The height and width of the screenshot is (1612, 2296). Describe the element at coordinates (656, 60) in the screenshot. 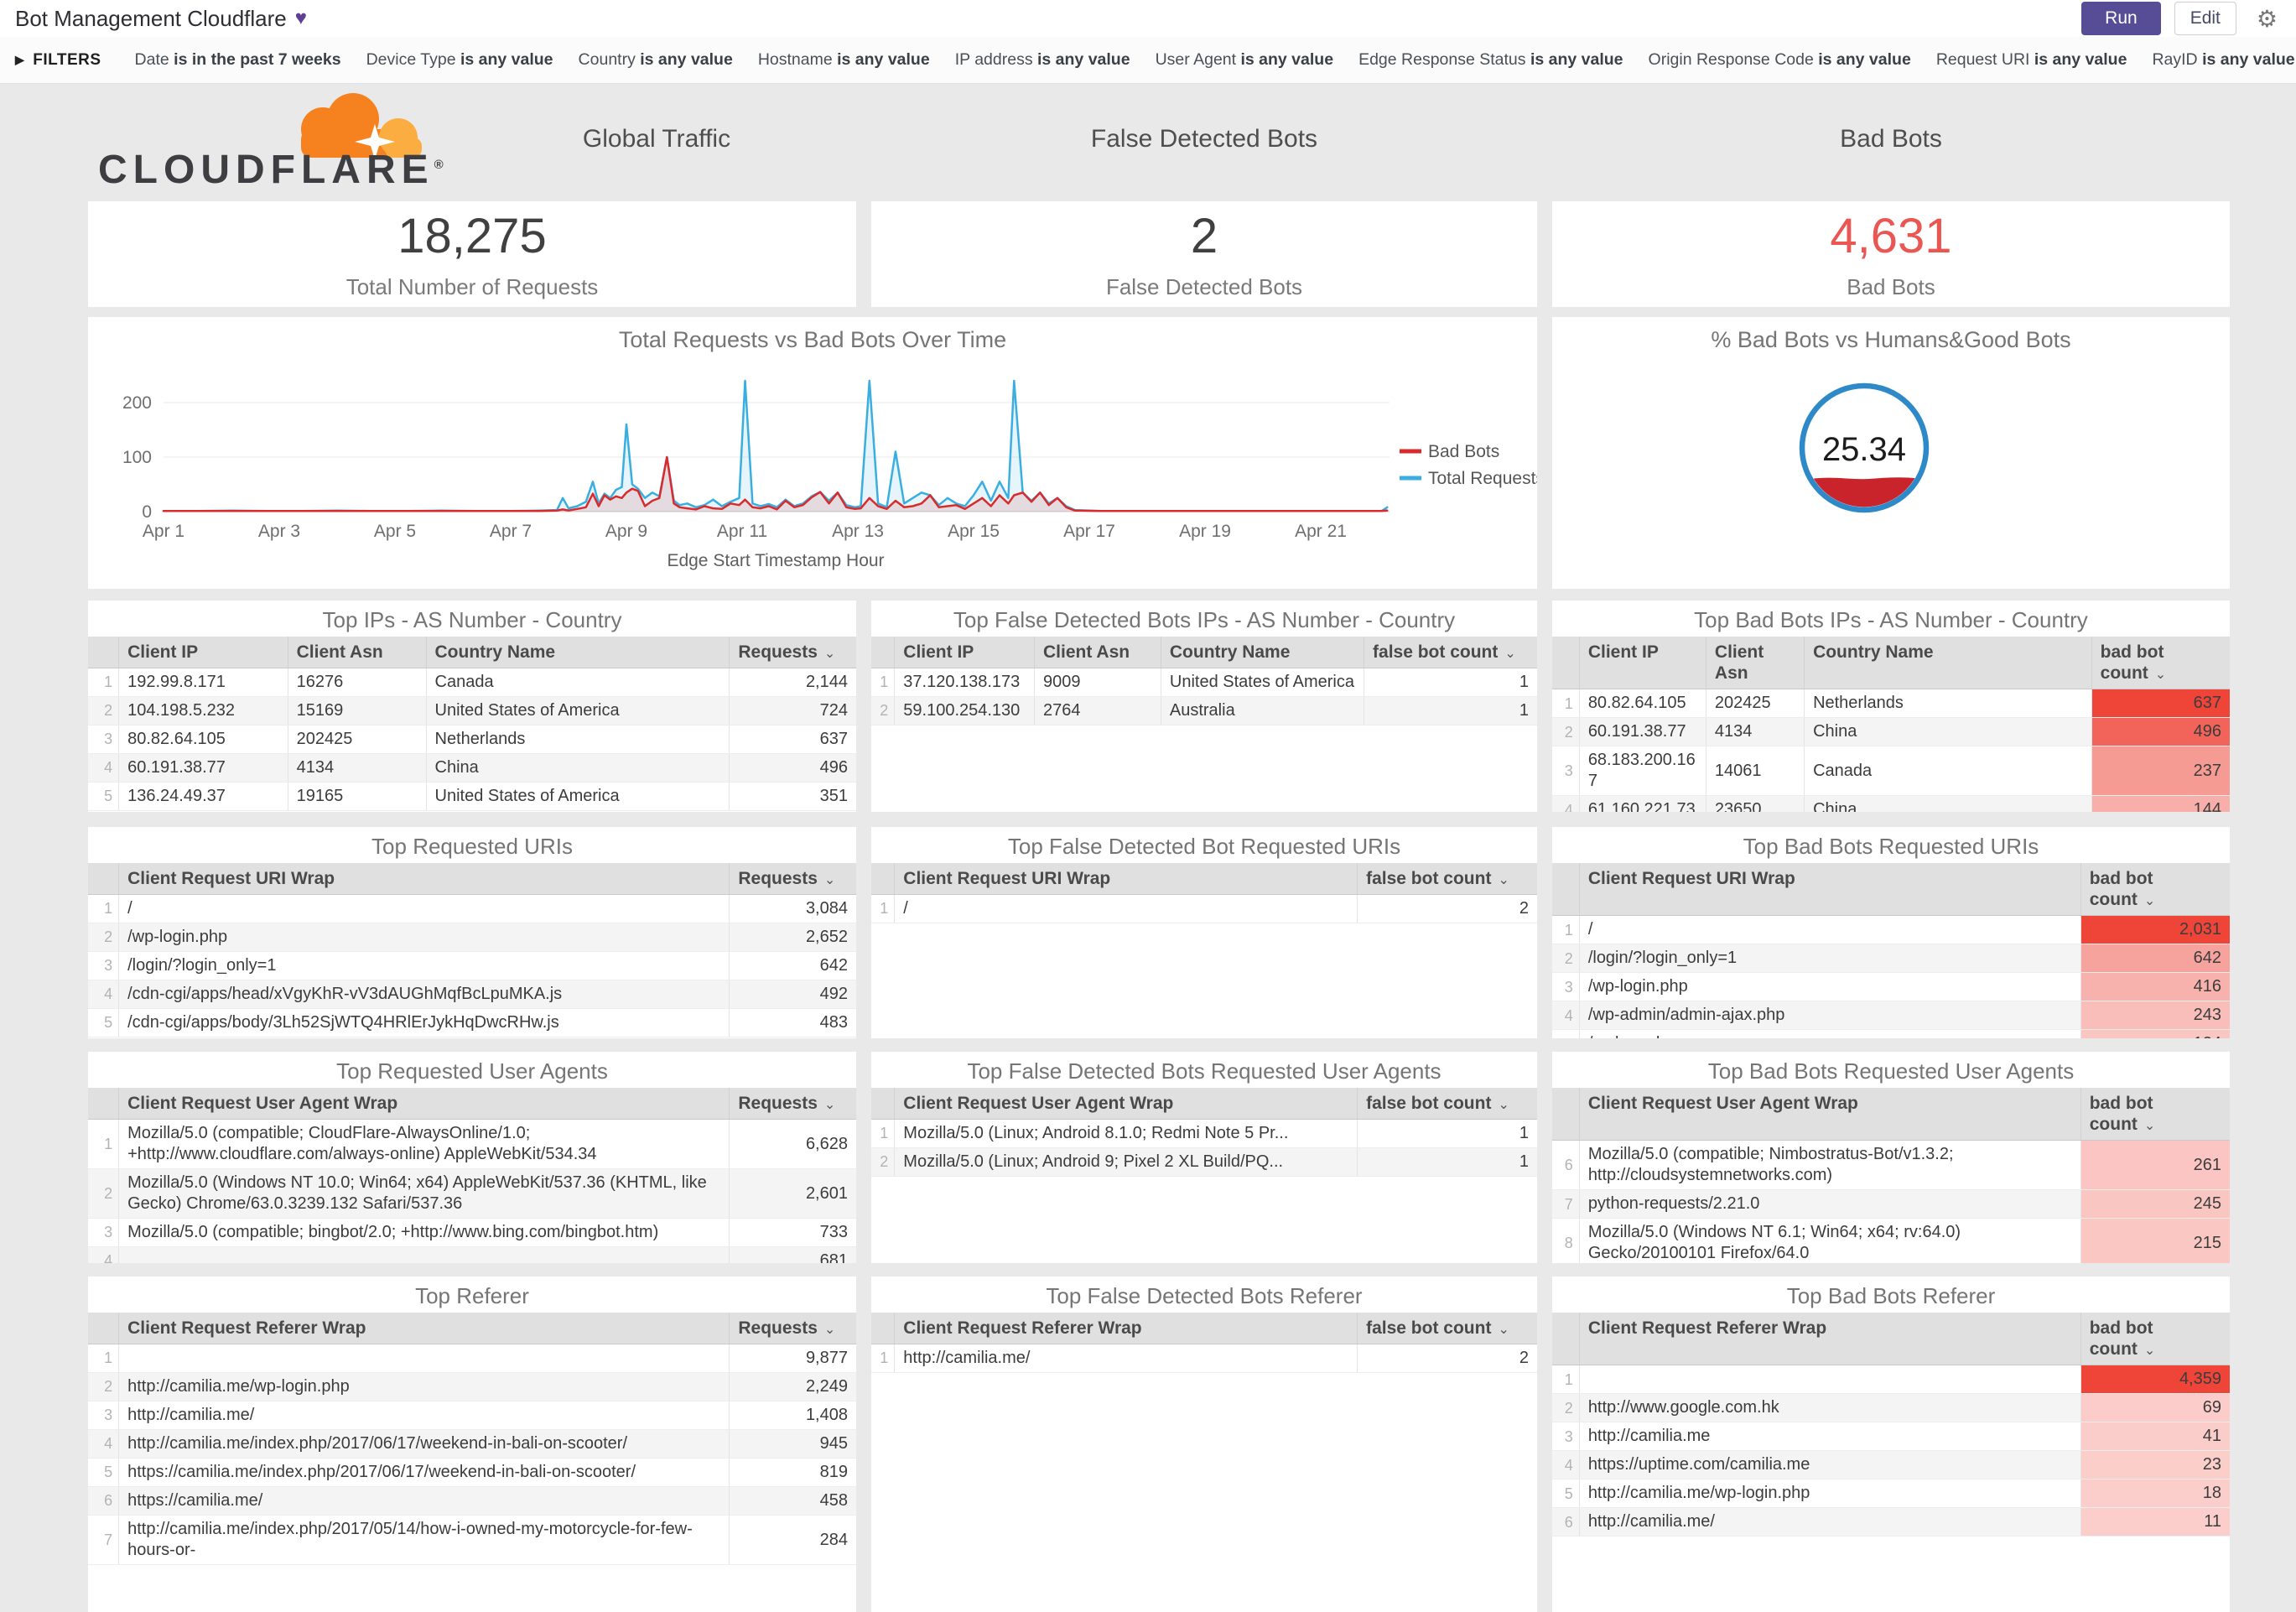

I see `filter-country: Country is any value` at that location.